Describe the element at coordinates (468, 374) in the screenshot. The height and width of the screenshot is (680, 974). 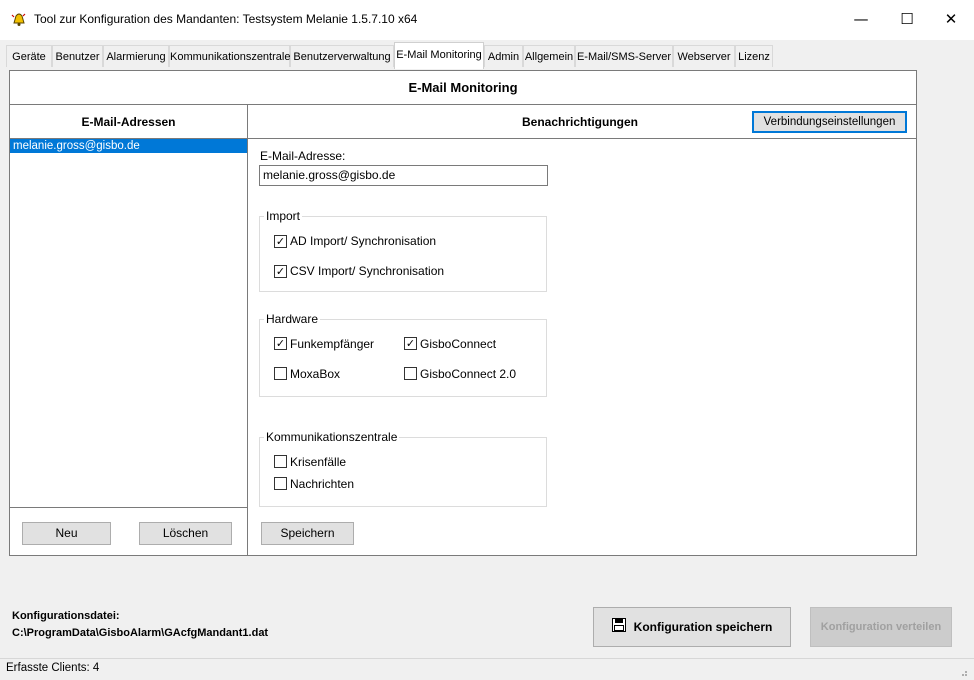
I see `gisboconnect2-label: GisboConnect 2.0` at that location.